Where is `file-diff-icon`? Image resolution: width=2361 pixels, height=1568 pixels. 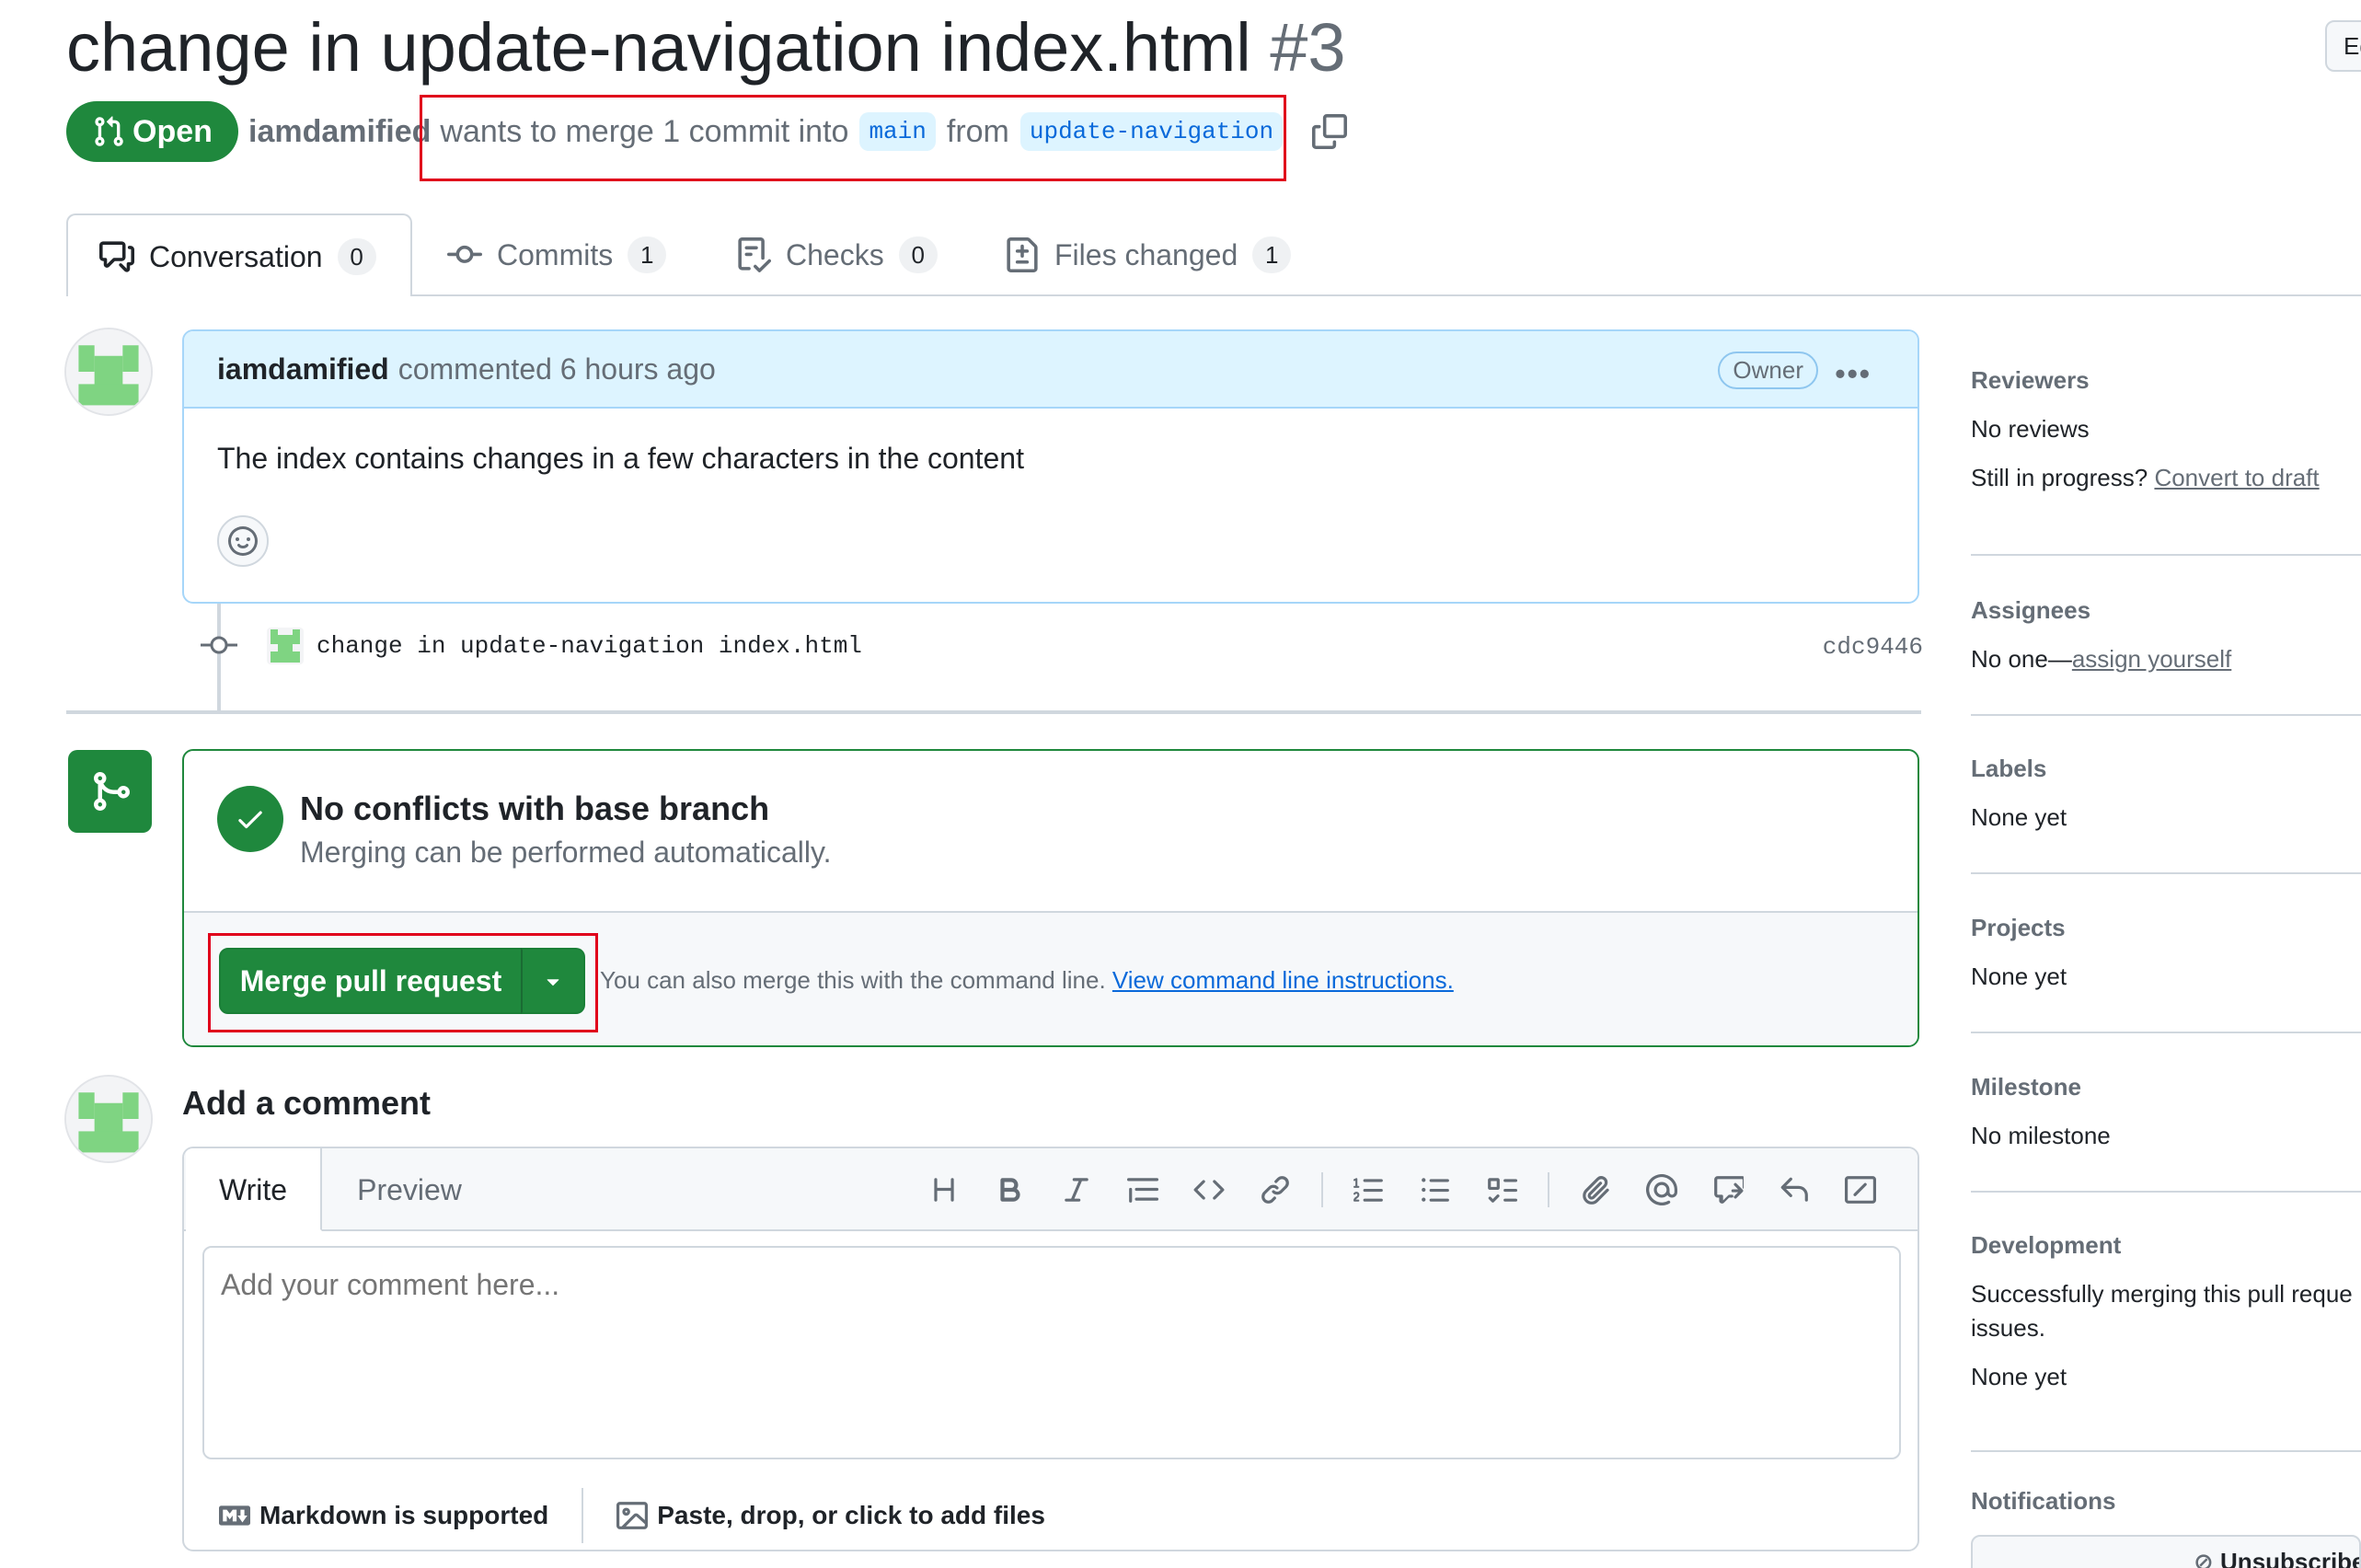 file-diff-icon is located at coordinates (1022, 254).